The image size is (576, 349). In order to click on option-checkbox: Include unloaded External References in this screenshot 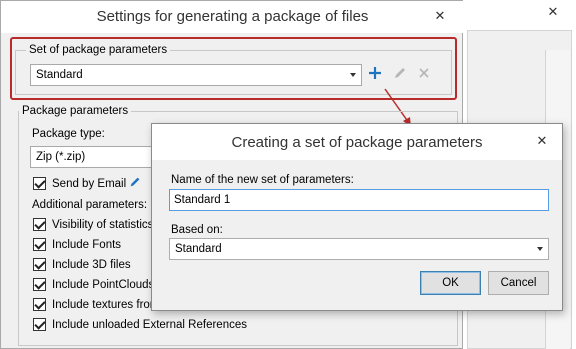, I will do `click(140, 325)`.